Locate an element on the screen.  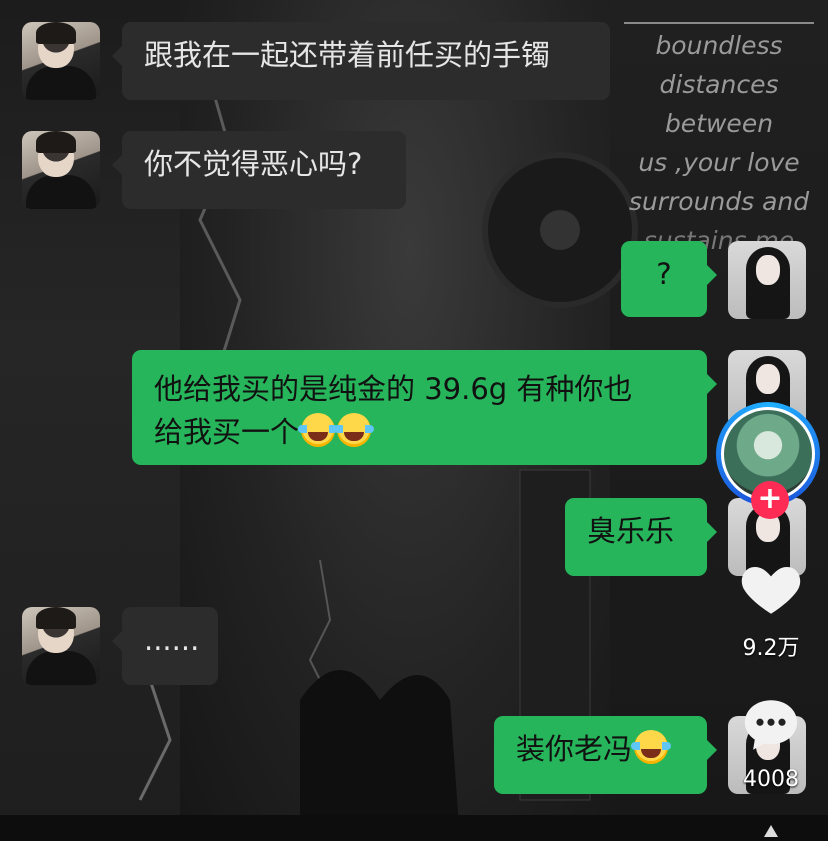
chat-bubble-incoming: 你不觉得恶心吗? is located at coordinates (259, 170).